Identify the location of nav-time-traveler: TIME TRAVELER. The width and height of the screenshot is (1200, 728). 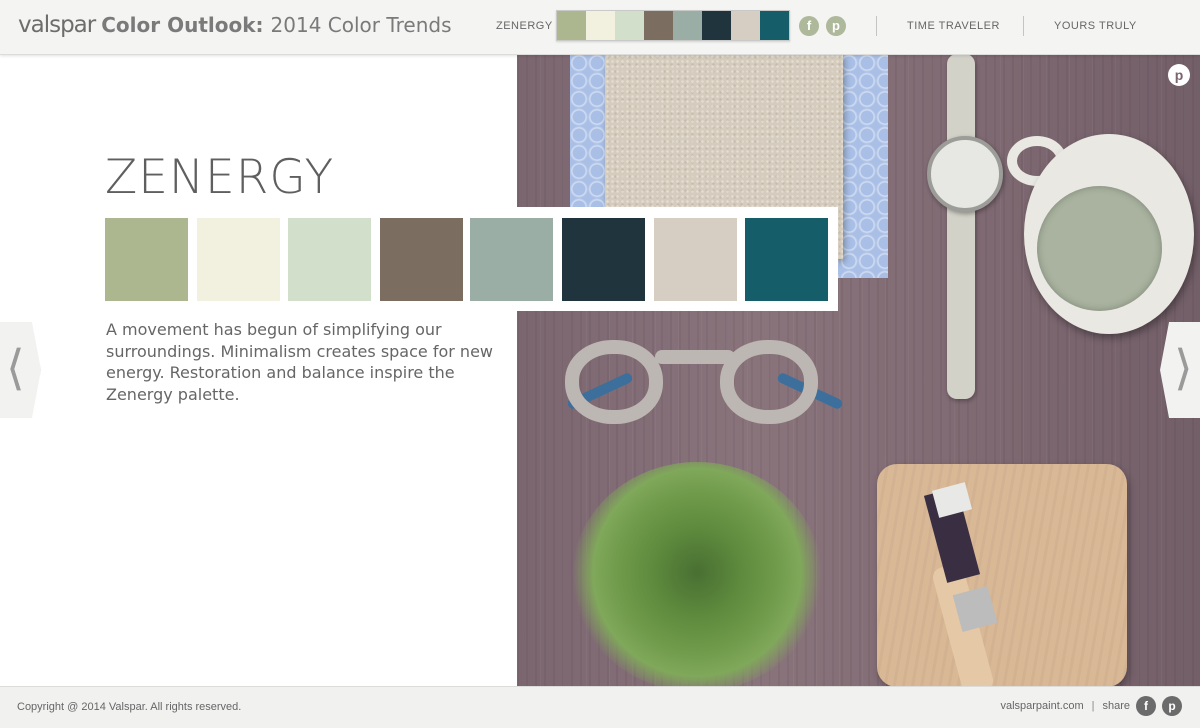
(953, 26).